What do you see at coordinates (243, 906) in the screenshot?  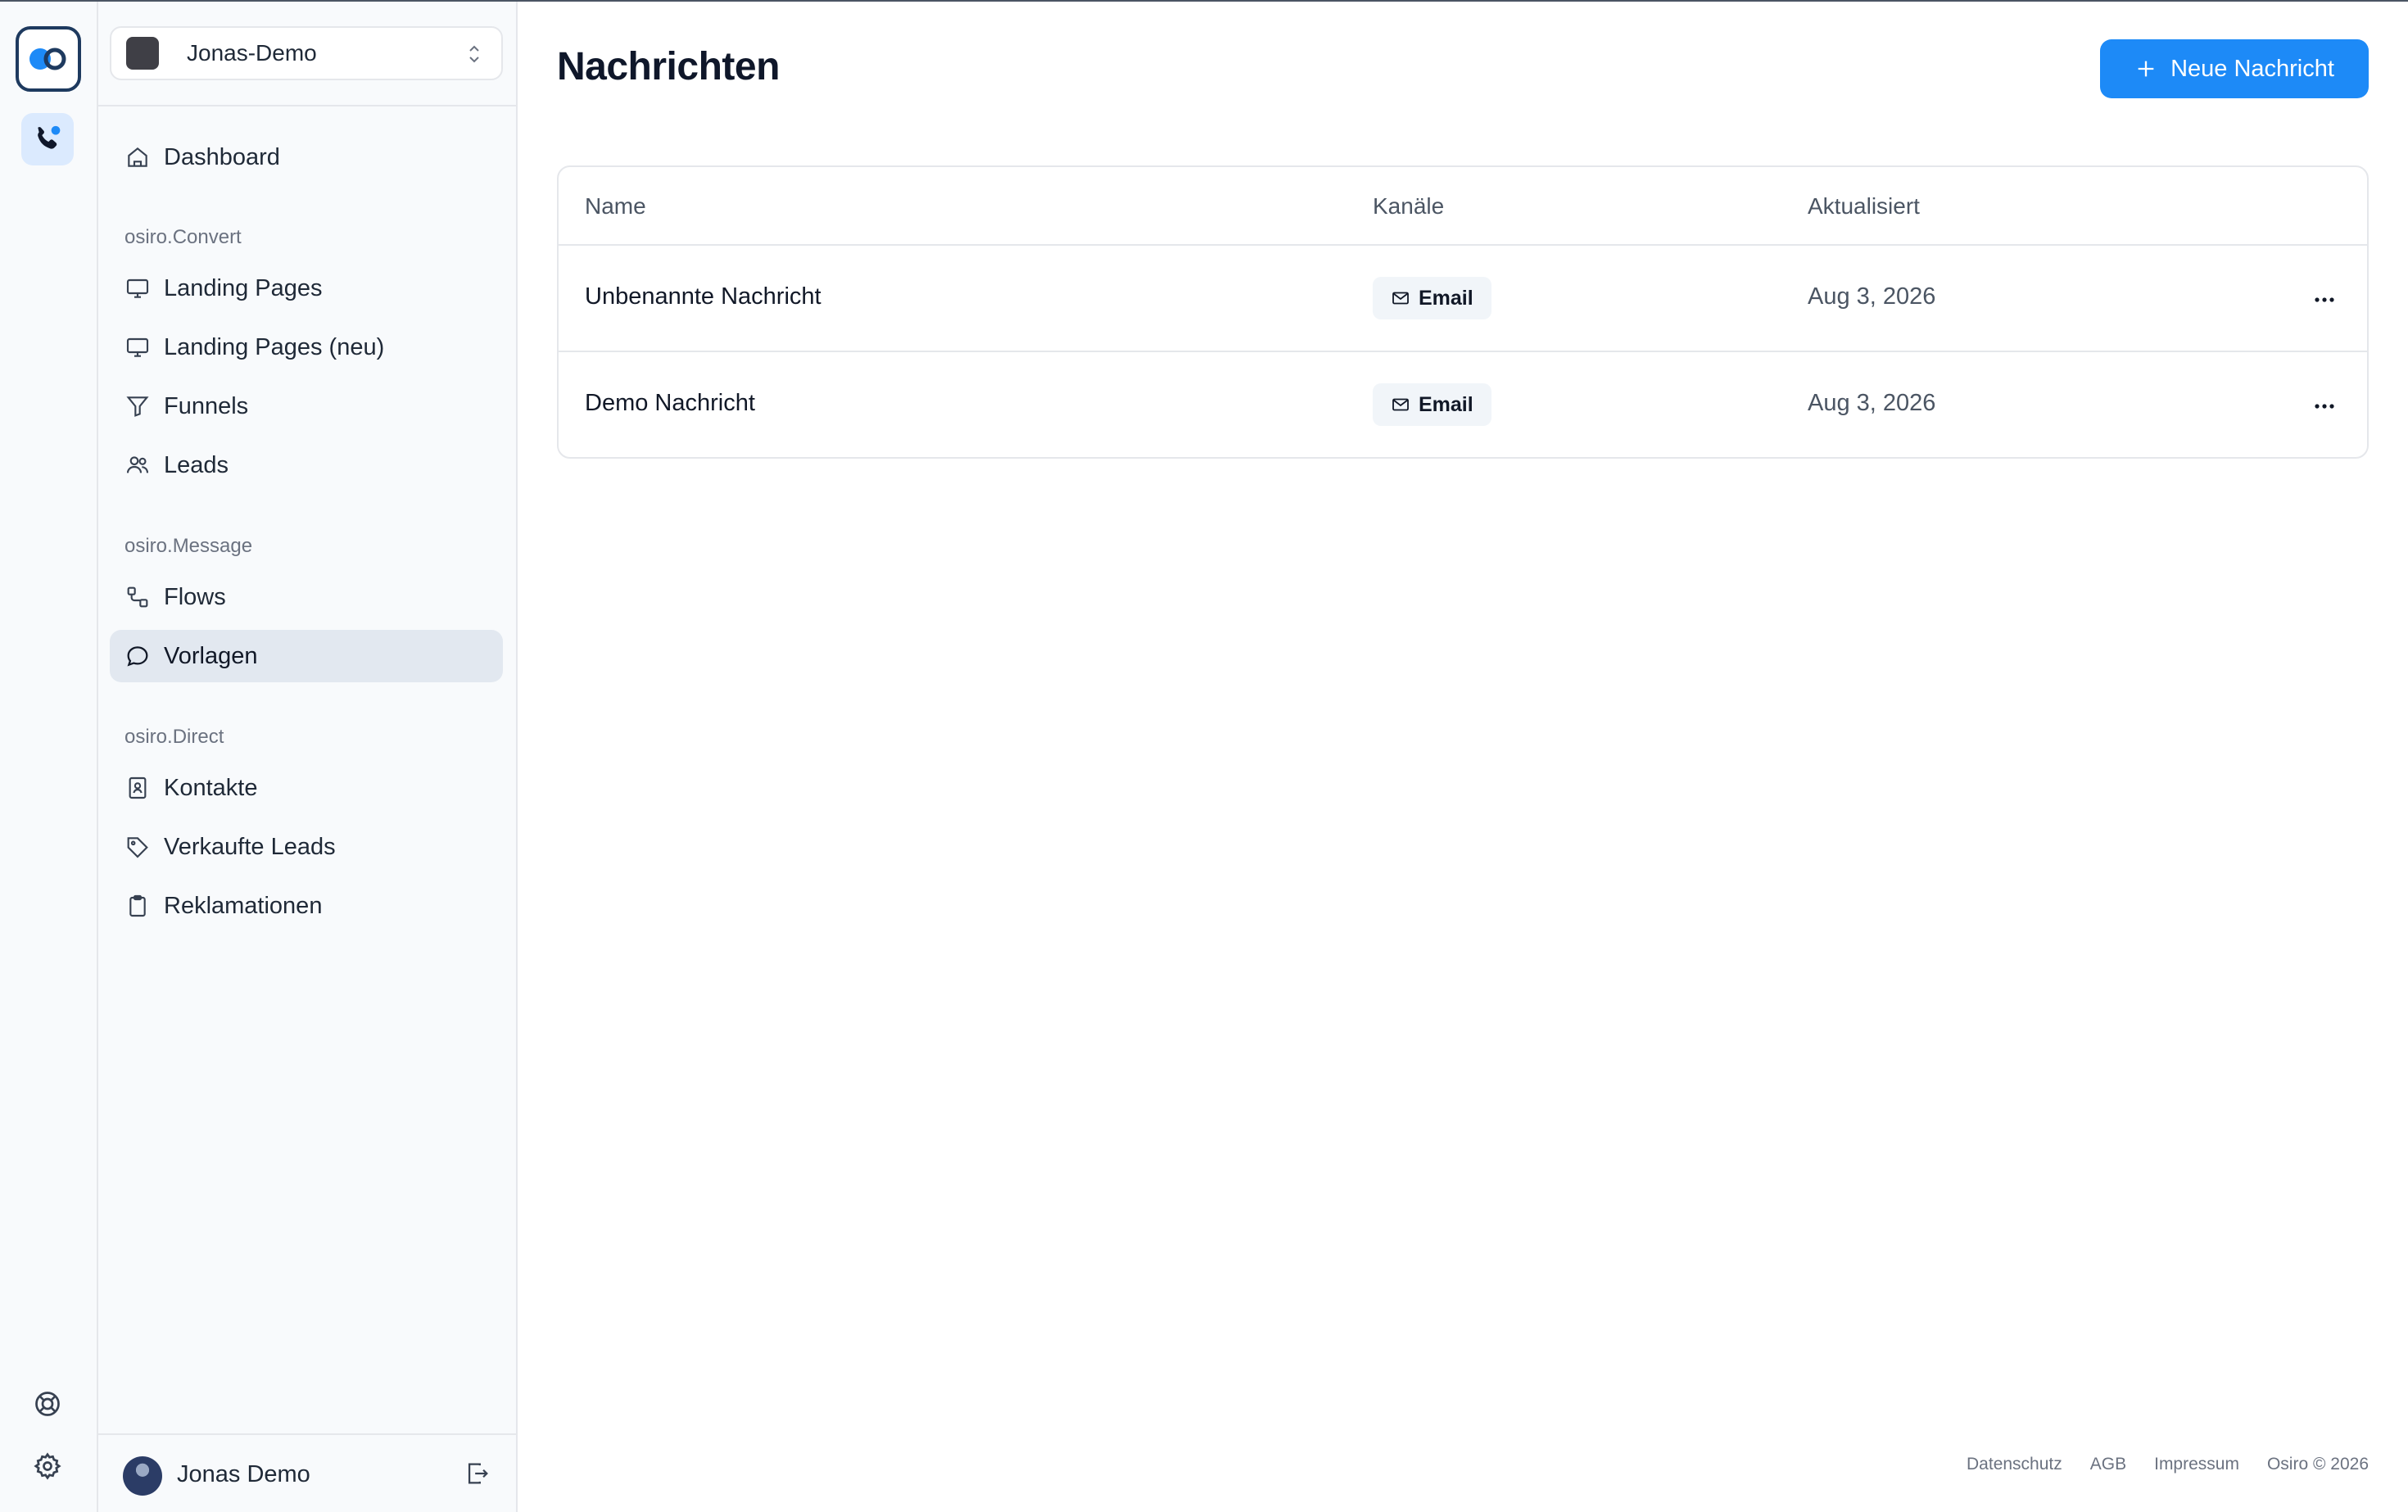 I see `sidebar-item-label: Reklamationen` at bounding box center [243, 906].